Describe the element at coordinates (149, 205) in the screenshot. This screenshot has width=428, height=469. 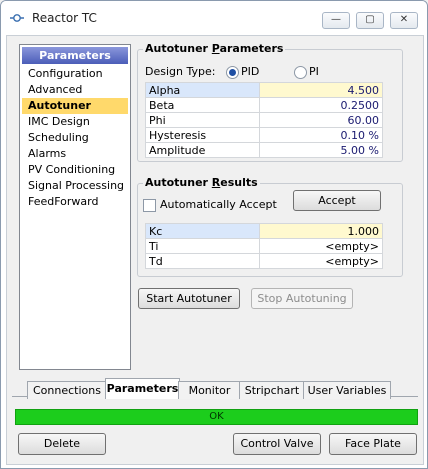
I see `auto-accept-checkbox` at that location.